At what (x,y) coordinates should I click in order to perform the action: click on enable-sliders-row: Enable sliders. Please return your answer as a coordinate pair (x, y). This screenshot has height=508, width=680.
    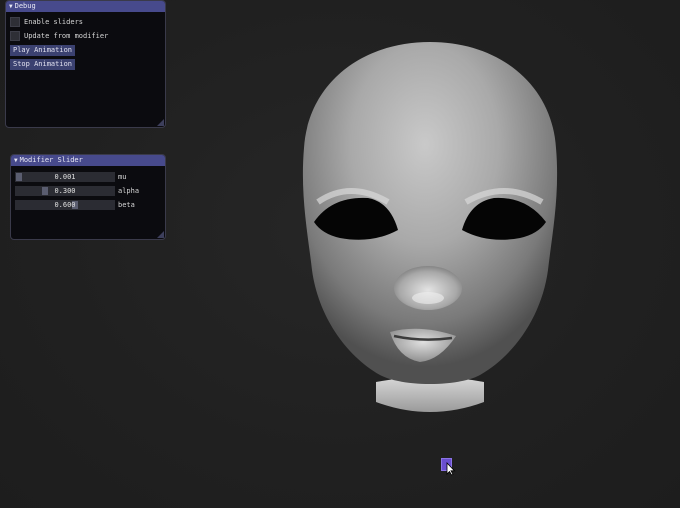
    Looking at the image, I should click on (46, 22).